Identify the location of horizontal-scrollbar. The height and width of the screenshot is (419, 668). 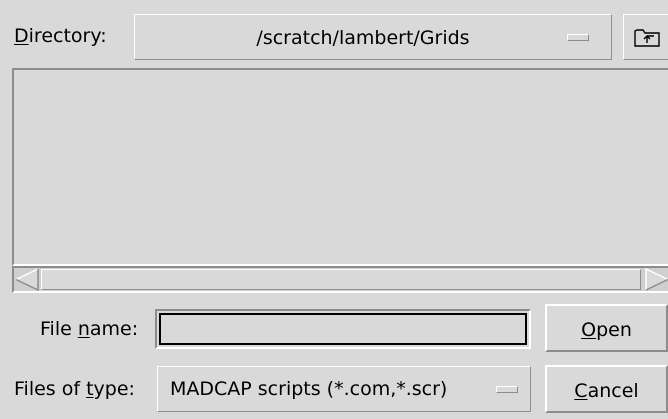
(340, 279).